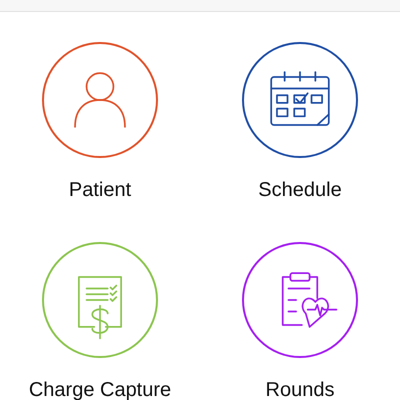  Describe the element at coordinates (100, 190) in the screenshot. I see `tile-label: Patient` at that location.